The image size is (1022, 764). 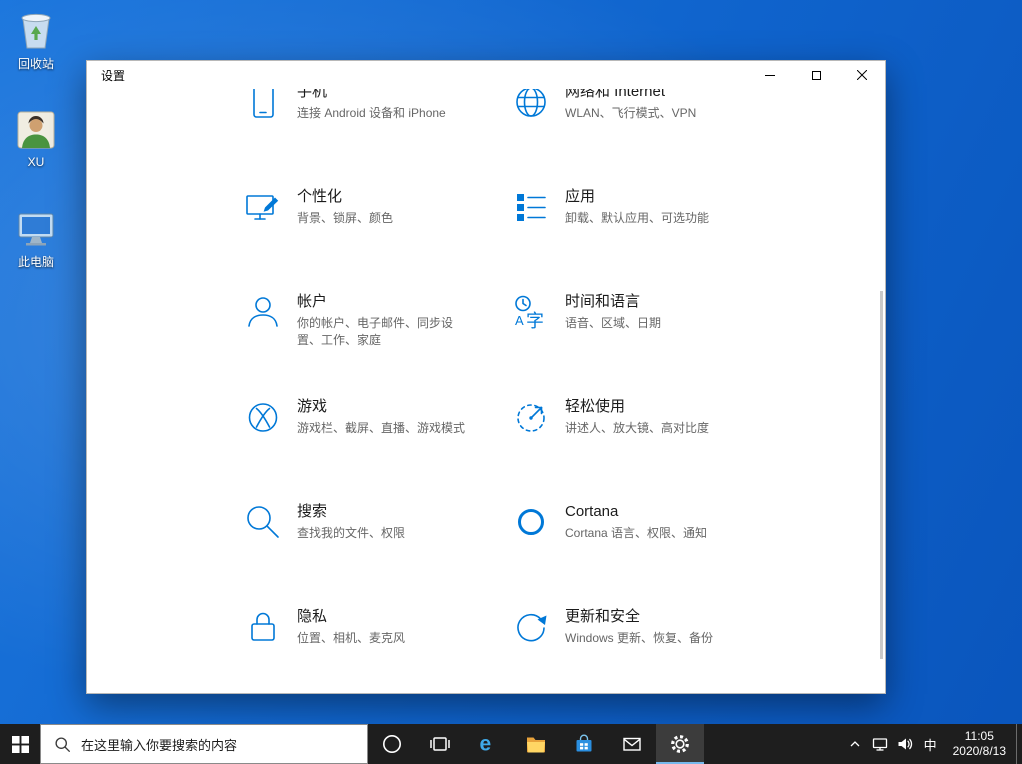 What do you see at coordinates (36, 228) in the screenshot?
I see `this-pc-icon` at bounding box center [36, 228].